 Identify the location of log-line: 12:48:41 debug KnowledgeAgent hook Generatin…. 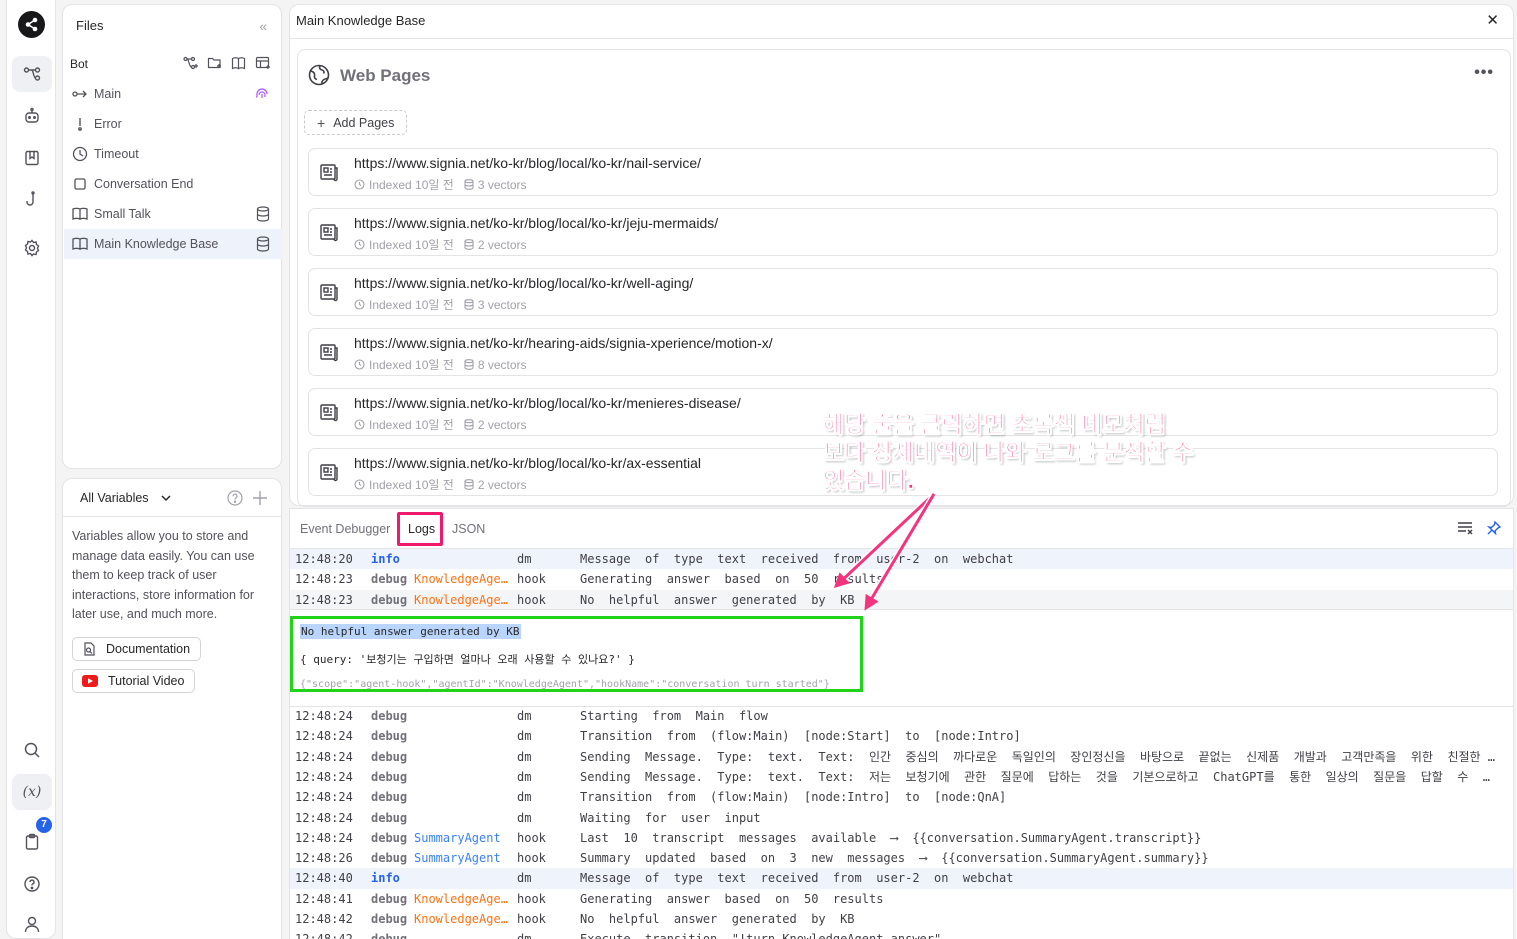
(901, 899).